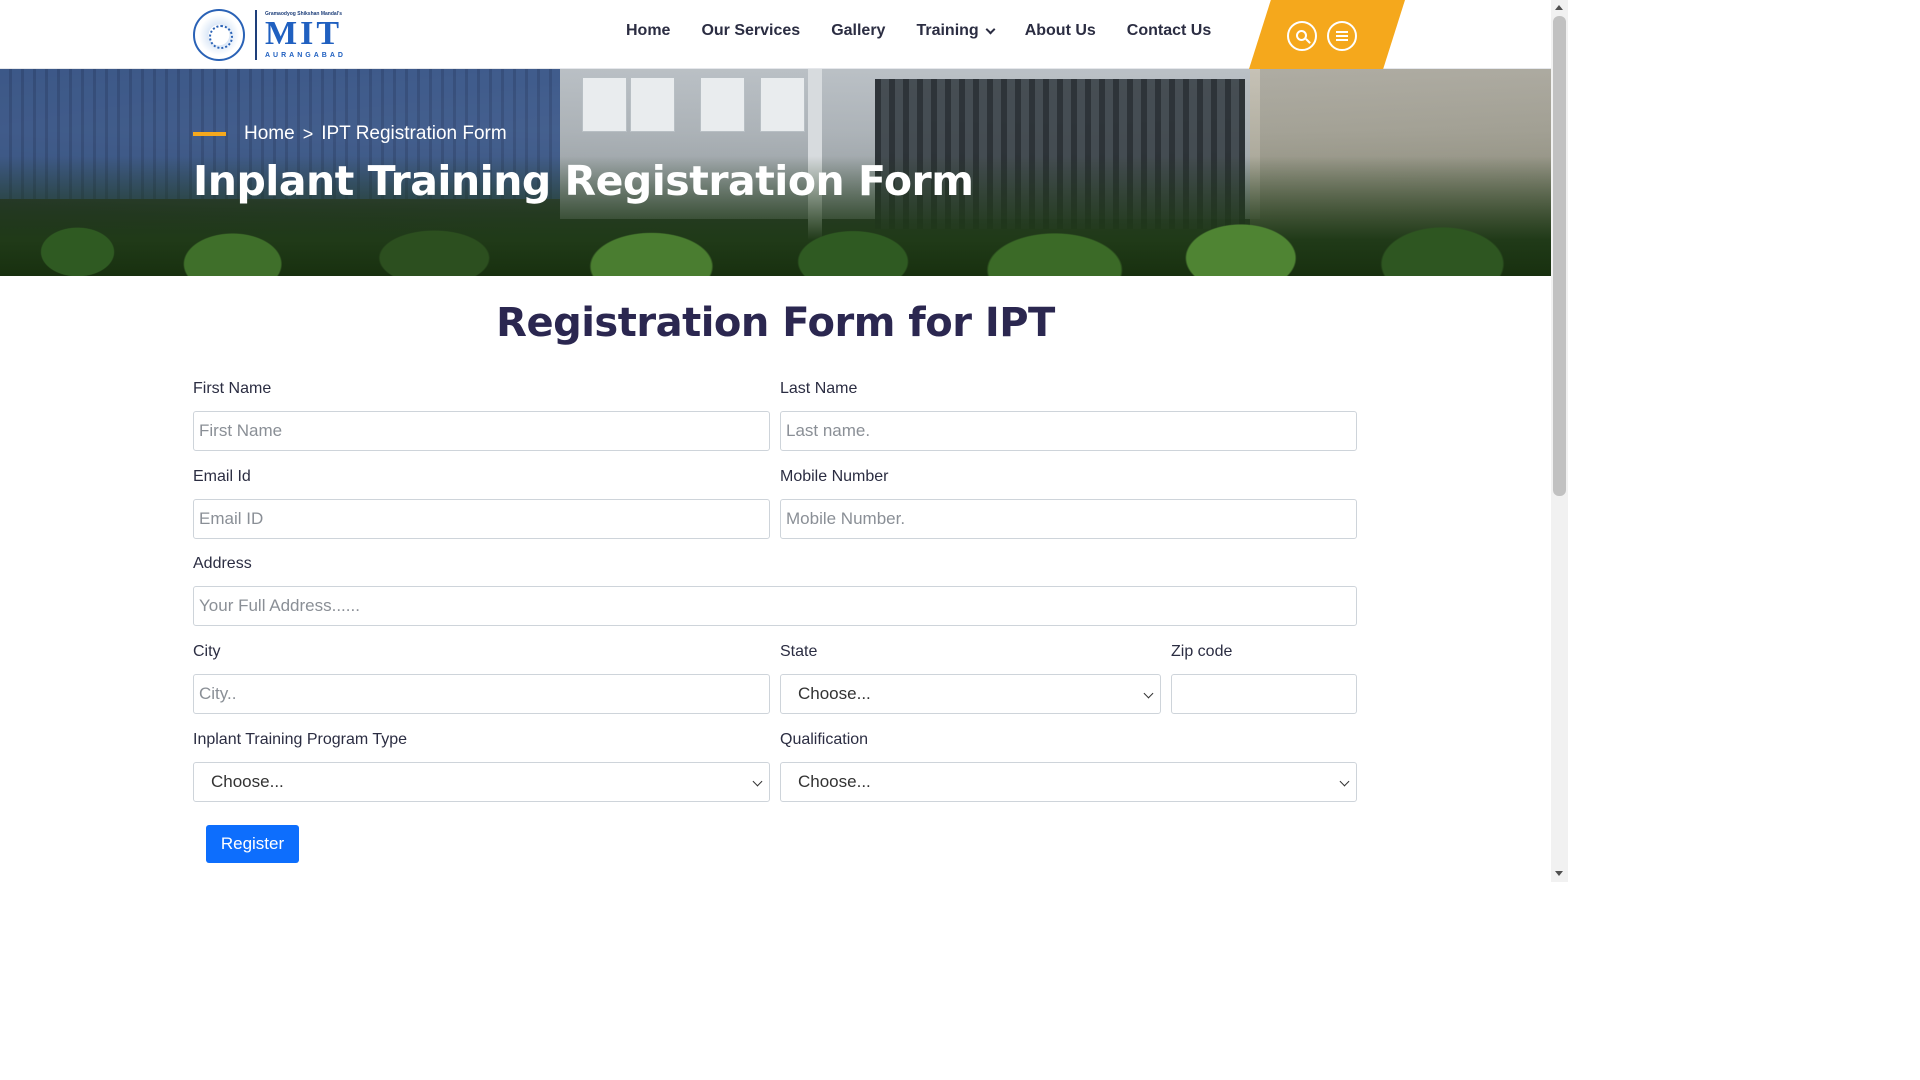 The width and height of the screenshot is (1920, 1080). Describe the element at coordinates (209, 134) in the screenshot. I see `breadcrumb-accent-line` at that location.